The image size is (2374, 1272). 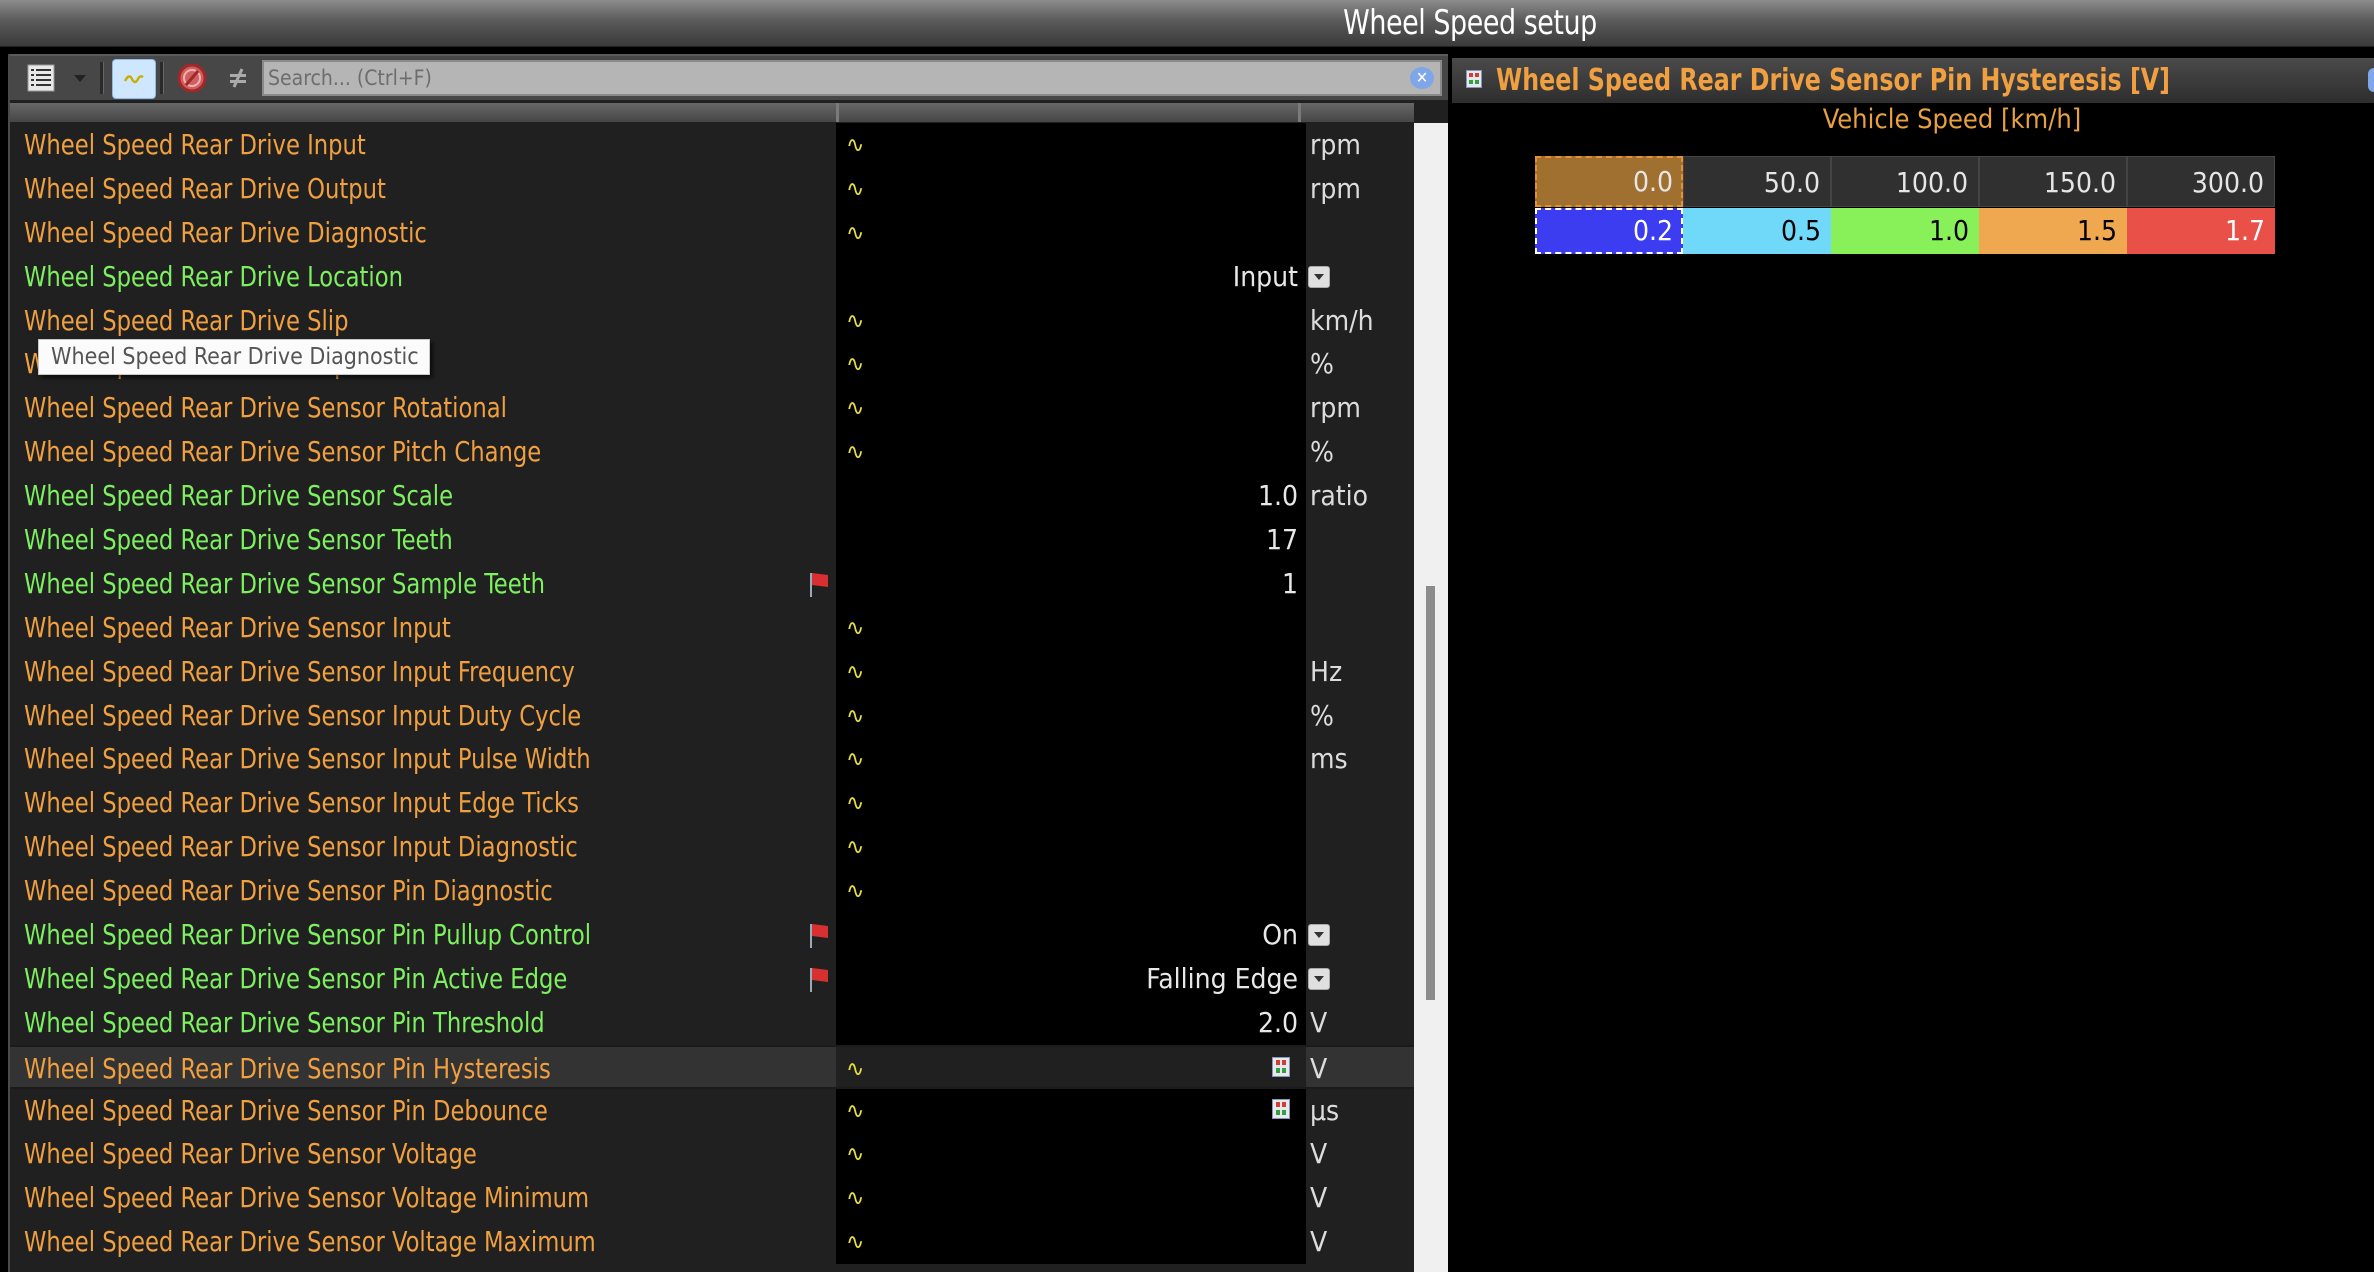 I want to click on channel-toolbar: Search... (Ctrl+F) ✕, so click(x=729, y=77).